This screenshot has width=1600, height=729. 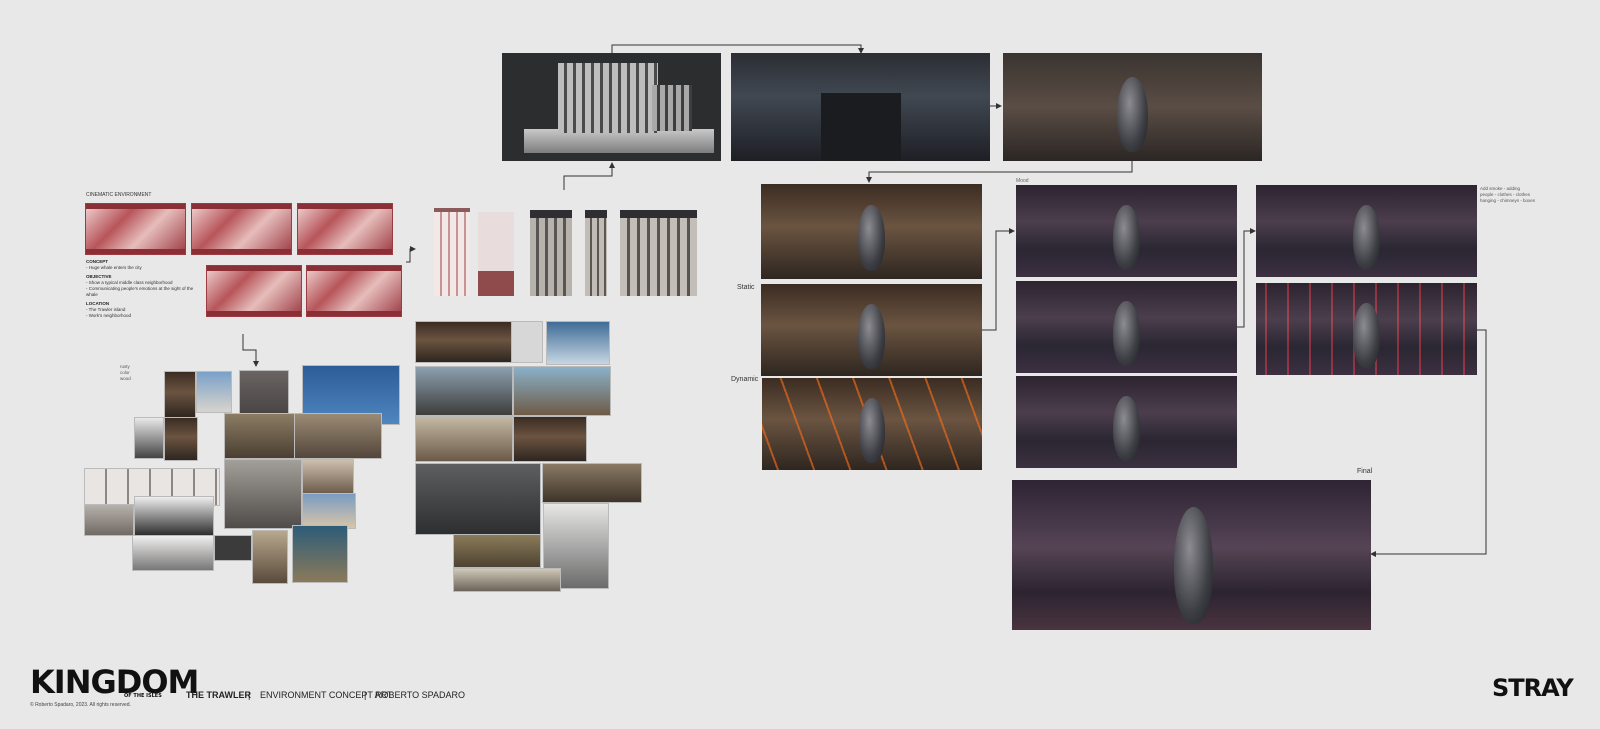 I want to click on arrow-storyboard-to-facades, so click(x=411, y=254).